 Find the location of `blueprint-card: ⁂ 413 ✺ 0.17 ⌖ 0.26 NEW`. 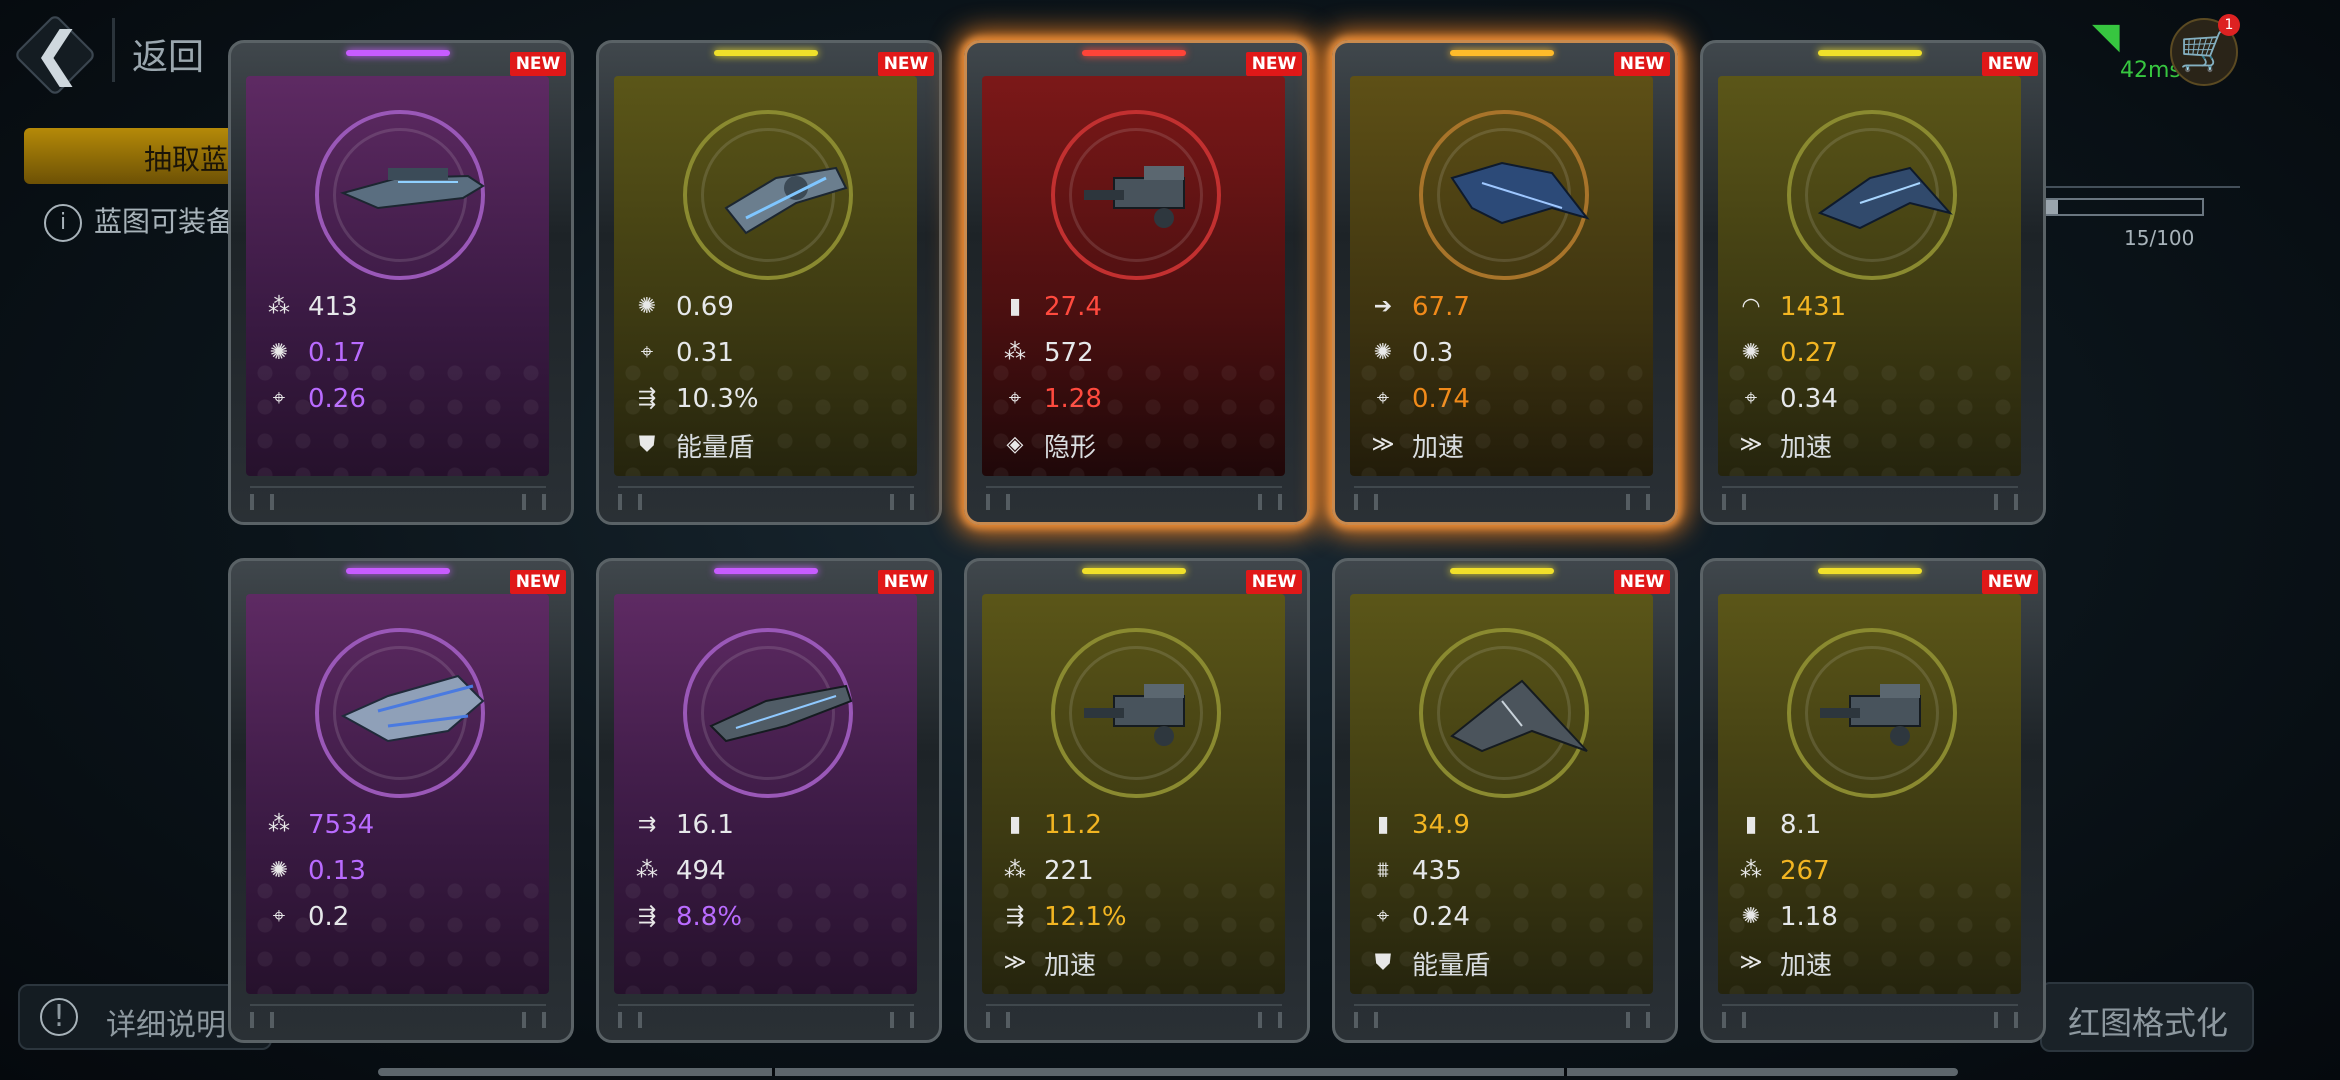

blueprint-card: ⁂ 413 ✺ 0.17 ⌖ 0.26 NEW is located at coordinates (401, 282).